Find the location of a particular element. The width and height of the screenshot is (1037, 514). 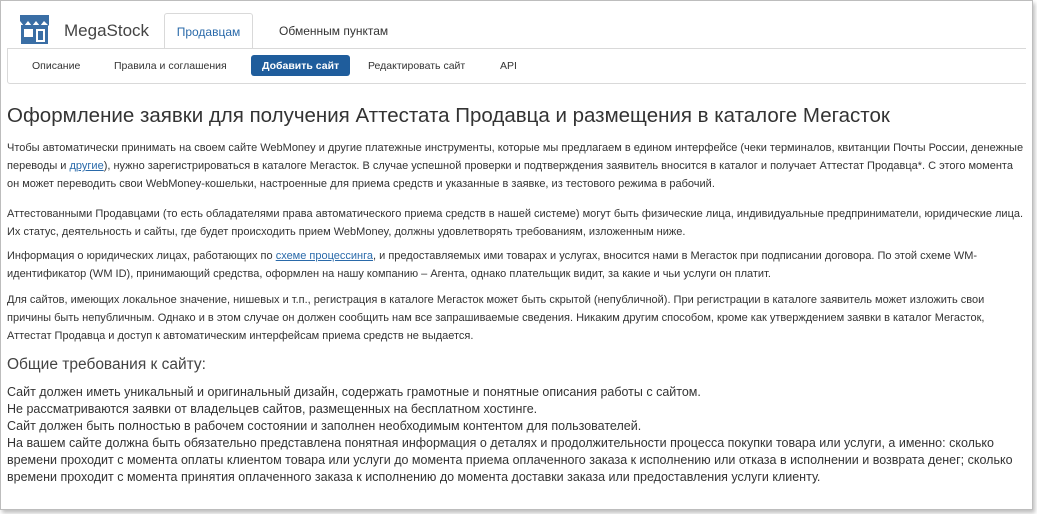

subnav-item-add-site: Добавить сайт is located at coordinates (301, 65).